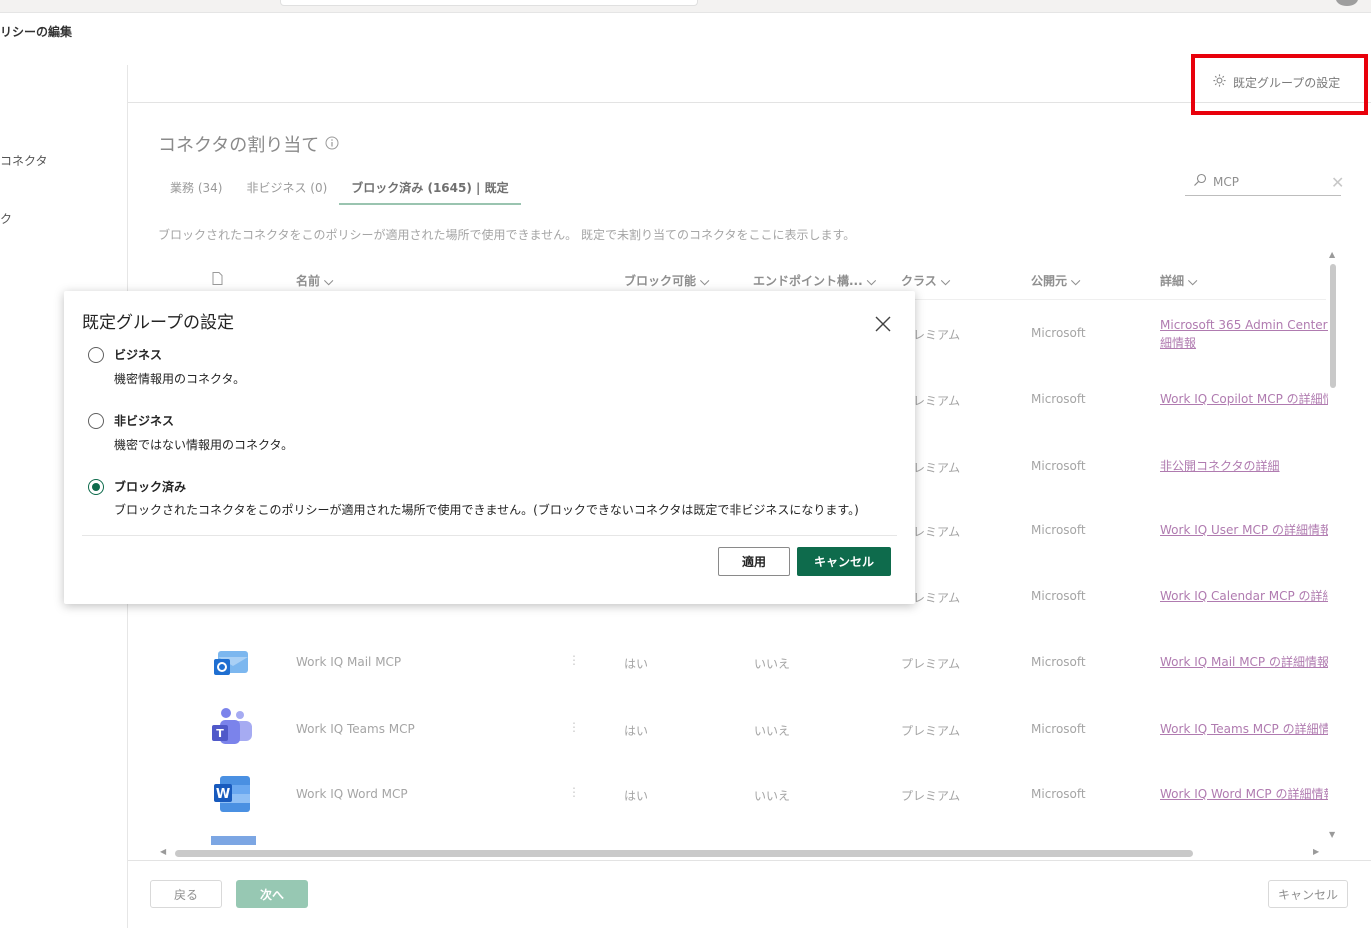 This screenshot has width=1371, height=928. Describe the element at coordinates (489, 3) in the screenshot. I see `global-search-box` at that location.